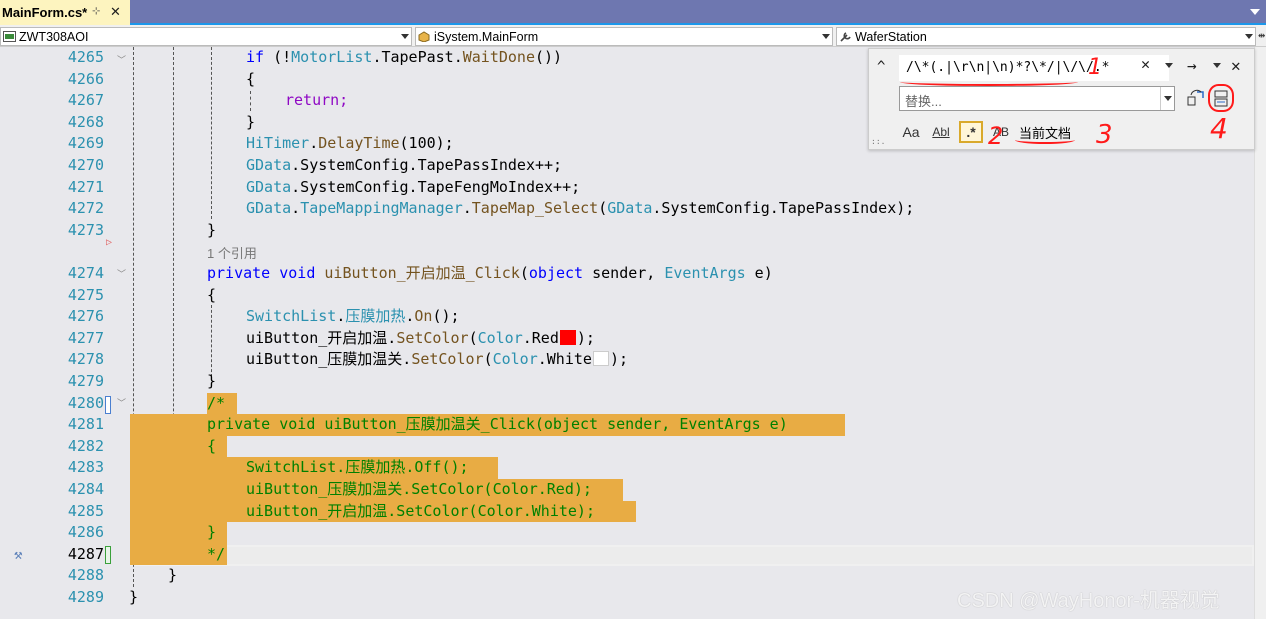 The height and width of the screenshot is (619, 1266). I want to click on line-number: 4265, so click(85, 57).